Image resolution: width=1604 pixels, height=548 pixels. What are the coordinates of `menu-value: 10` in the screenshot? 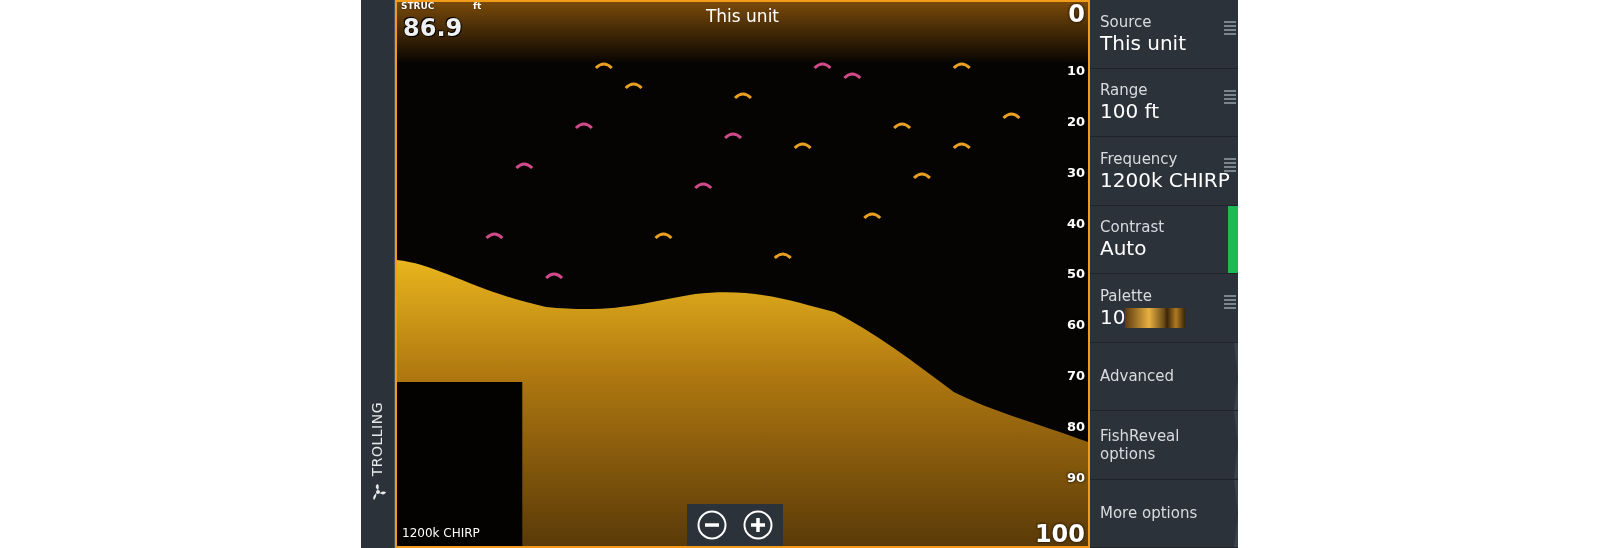 It's located at (1113, 316).